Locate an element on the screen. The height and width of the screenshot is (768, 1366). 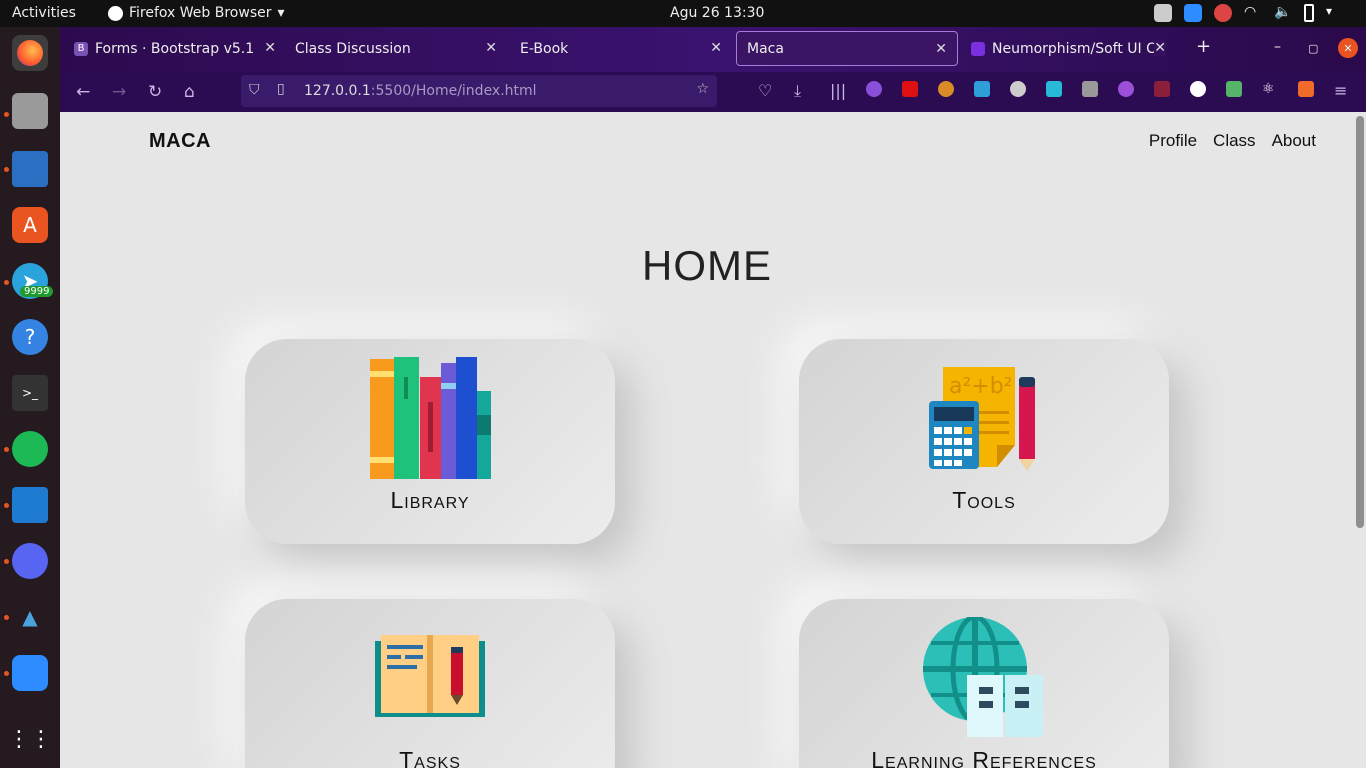
software-dock-icon: A is located at coordinates (30, 225).